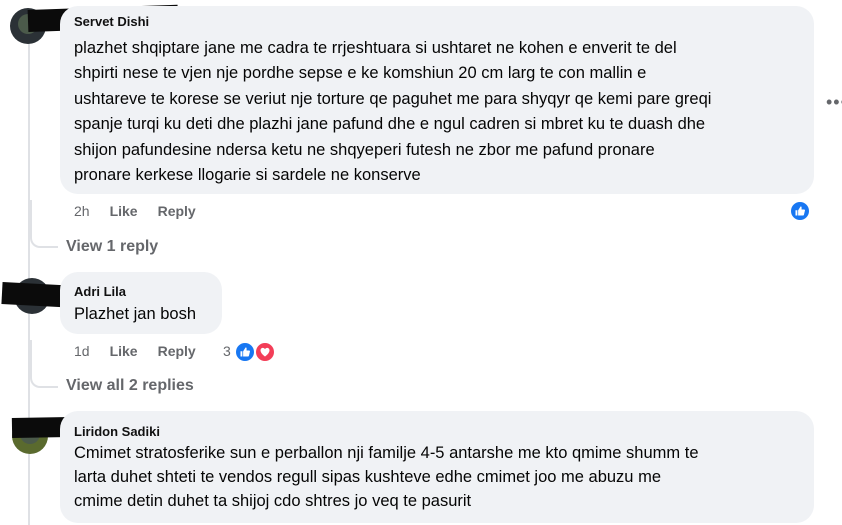  I want to click on comment-text: Plazhet jan bosh, so click(135, 314).